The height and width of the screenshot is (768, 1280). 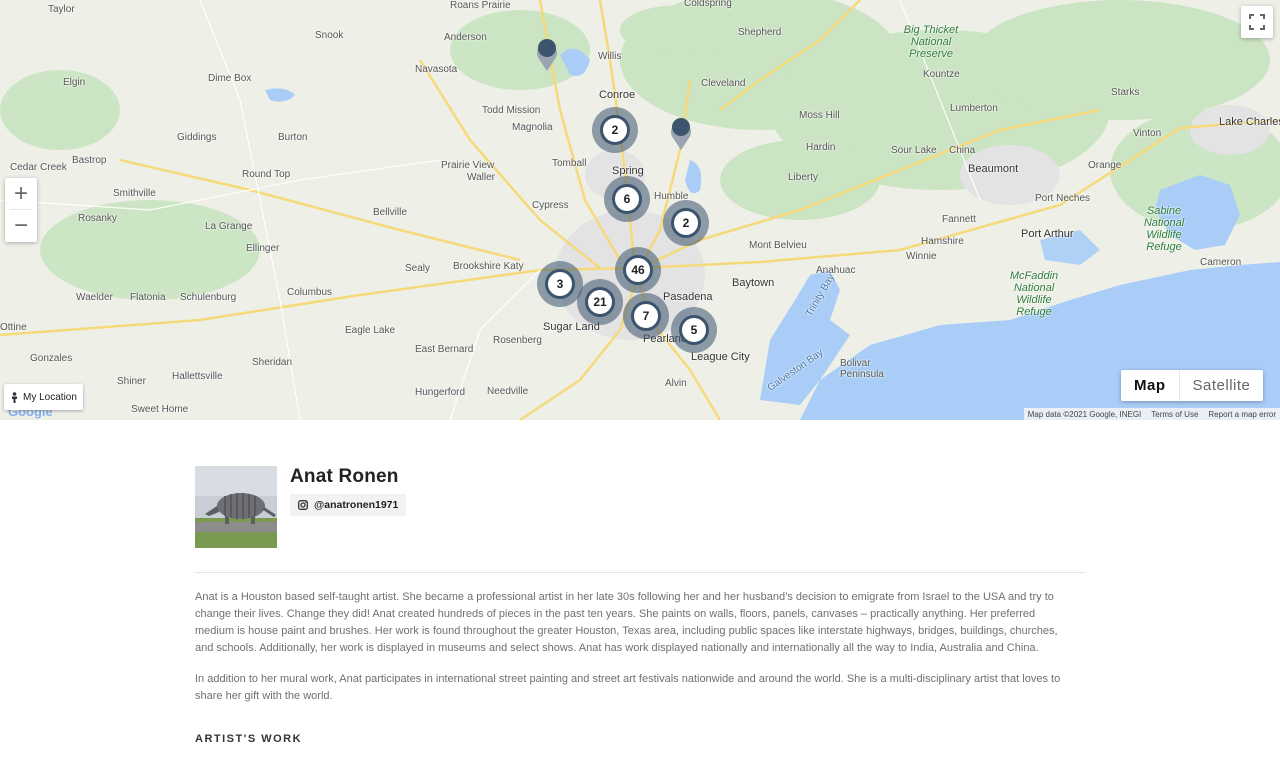 I want to click on map-cluster-marker: 6, so click(x=627, y=199).